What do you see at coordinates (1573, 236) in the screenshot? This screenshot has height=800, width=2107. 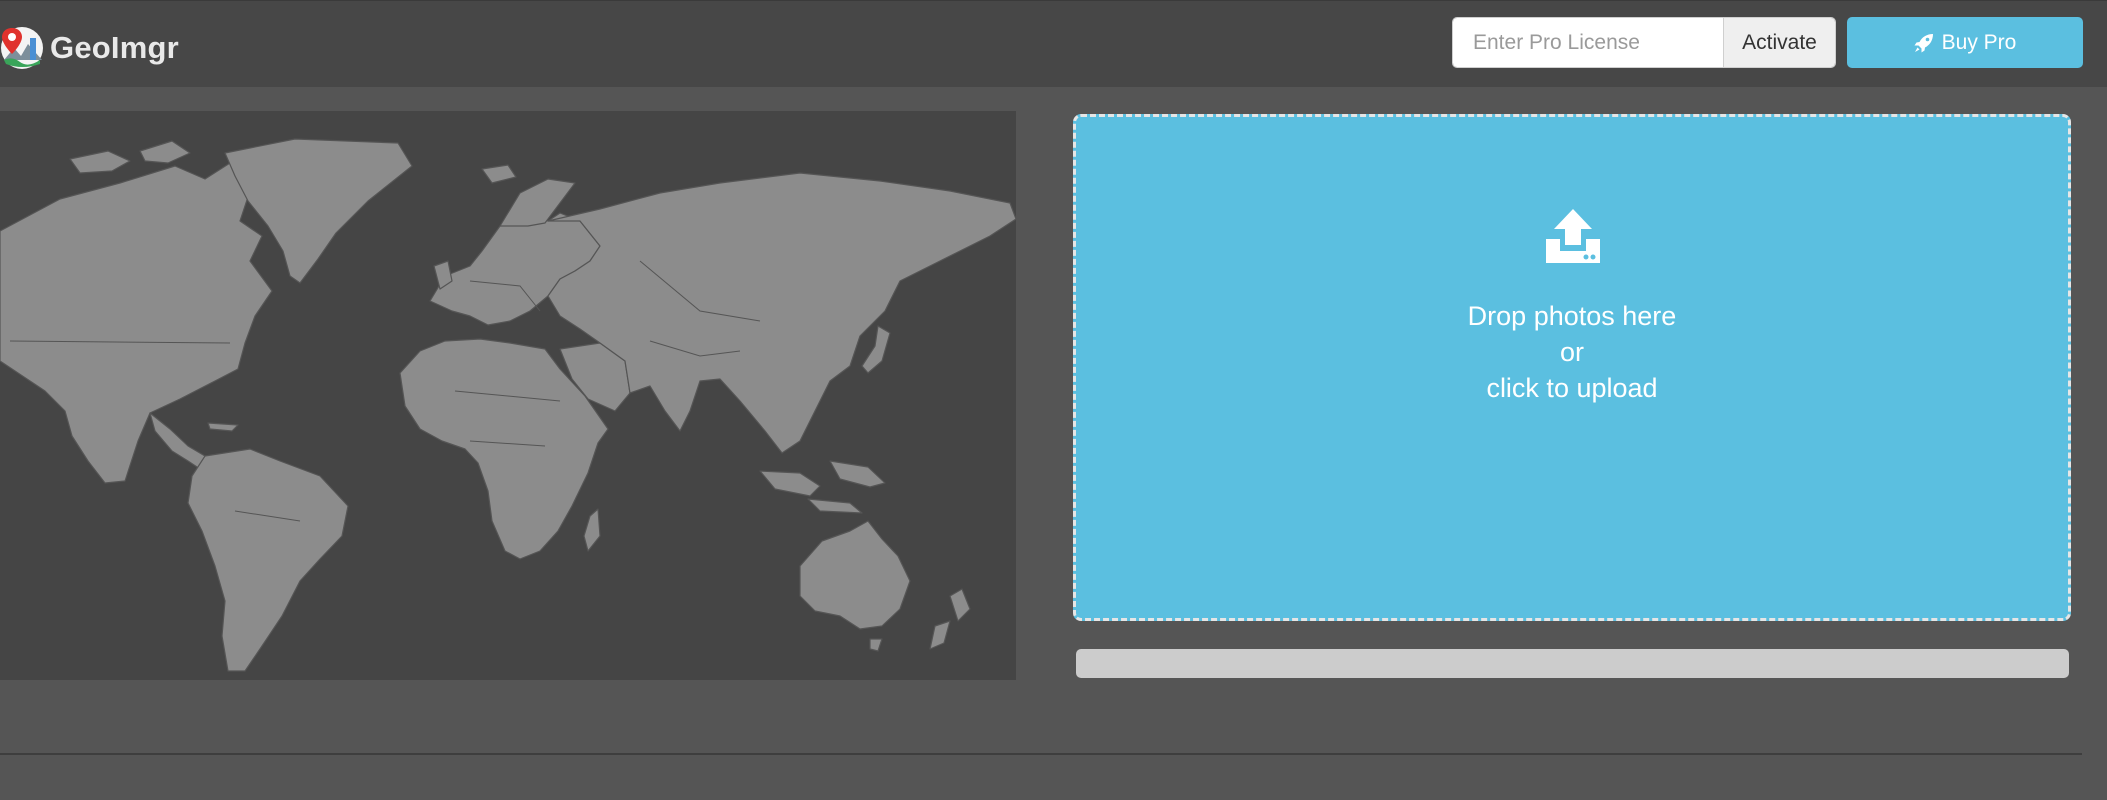 I see `upload-icon` at bounding box center [1573, 236].